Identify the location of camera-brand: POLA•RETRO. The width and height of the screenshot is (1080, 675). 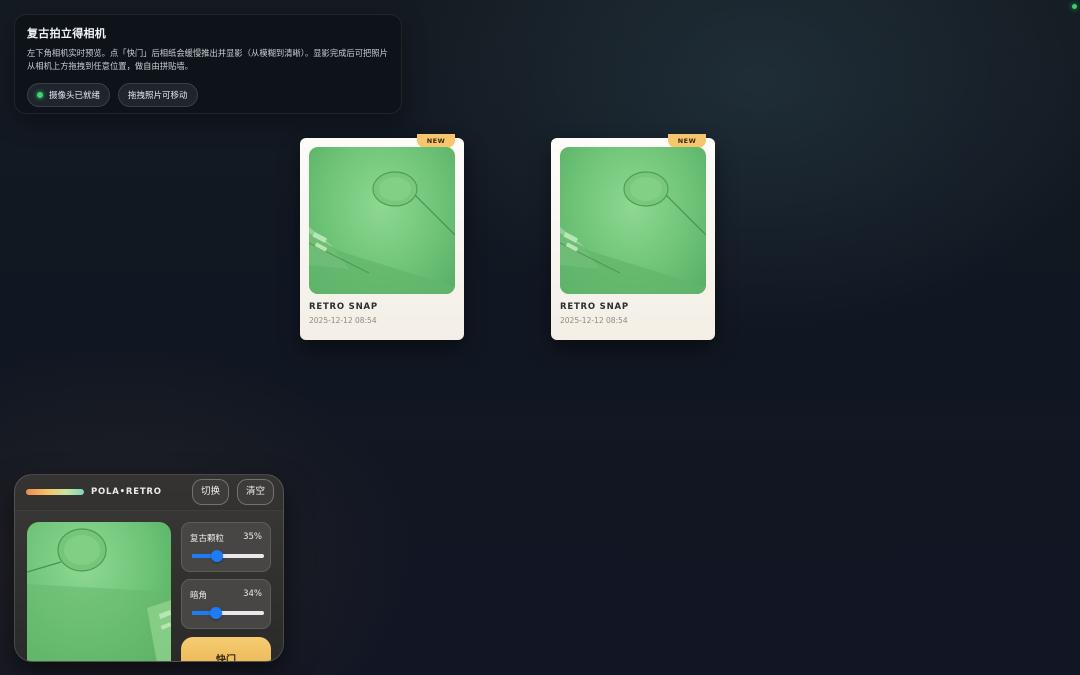
(126, 492).